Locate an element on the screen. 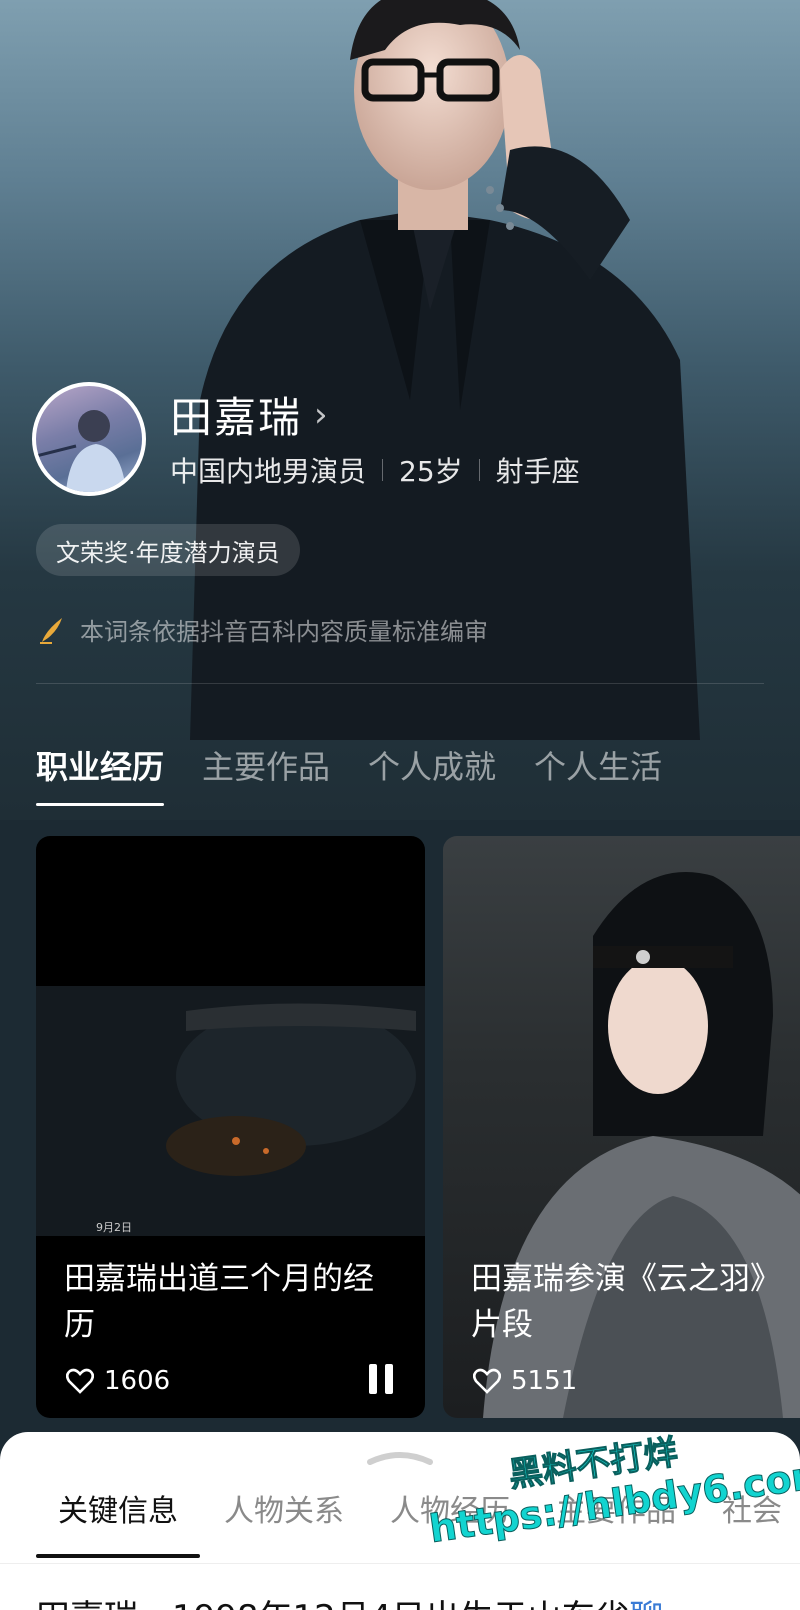  like-count: 5151 is located at coordinates (525, 1381).